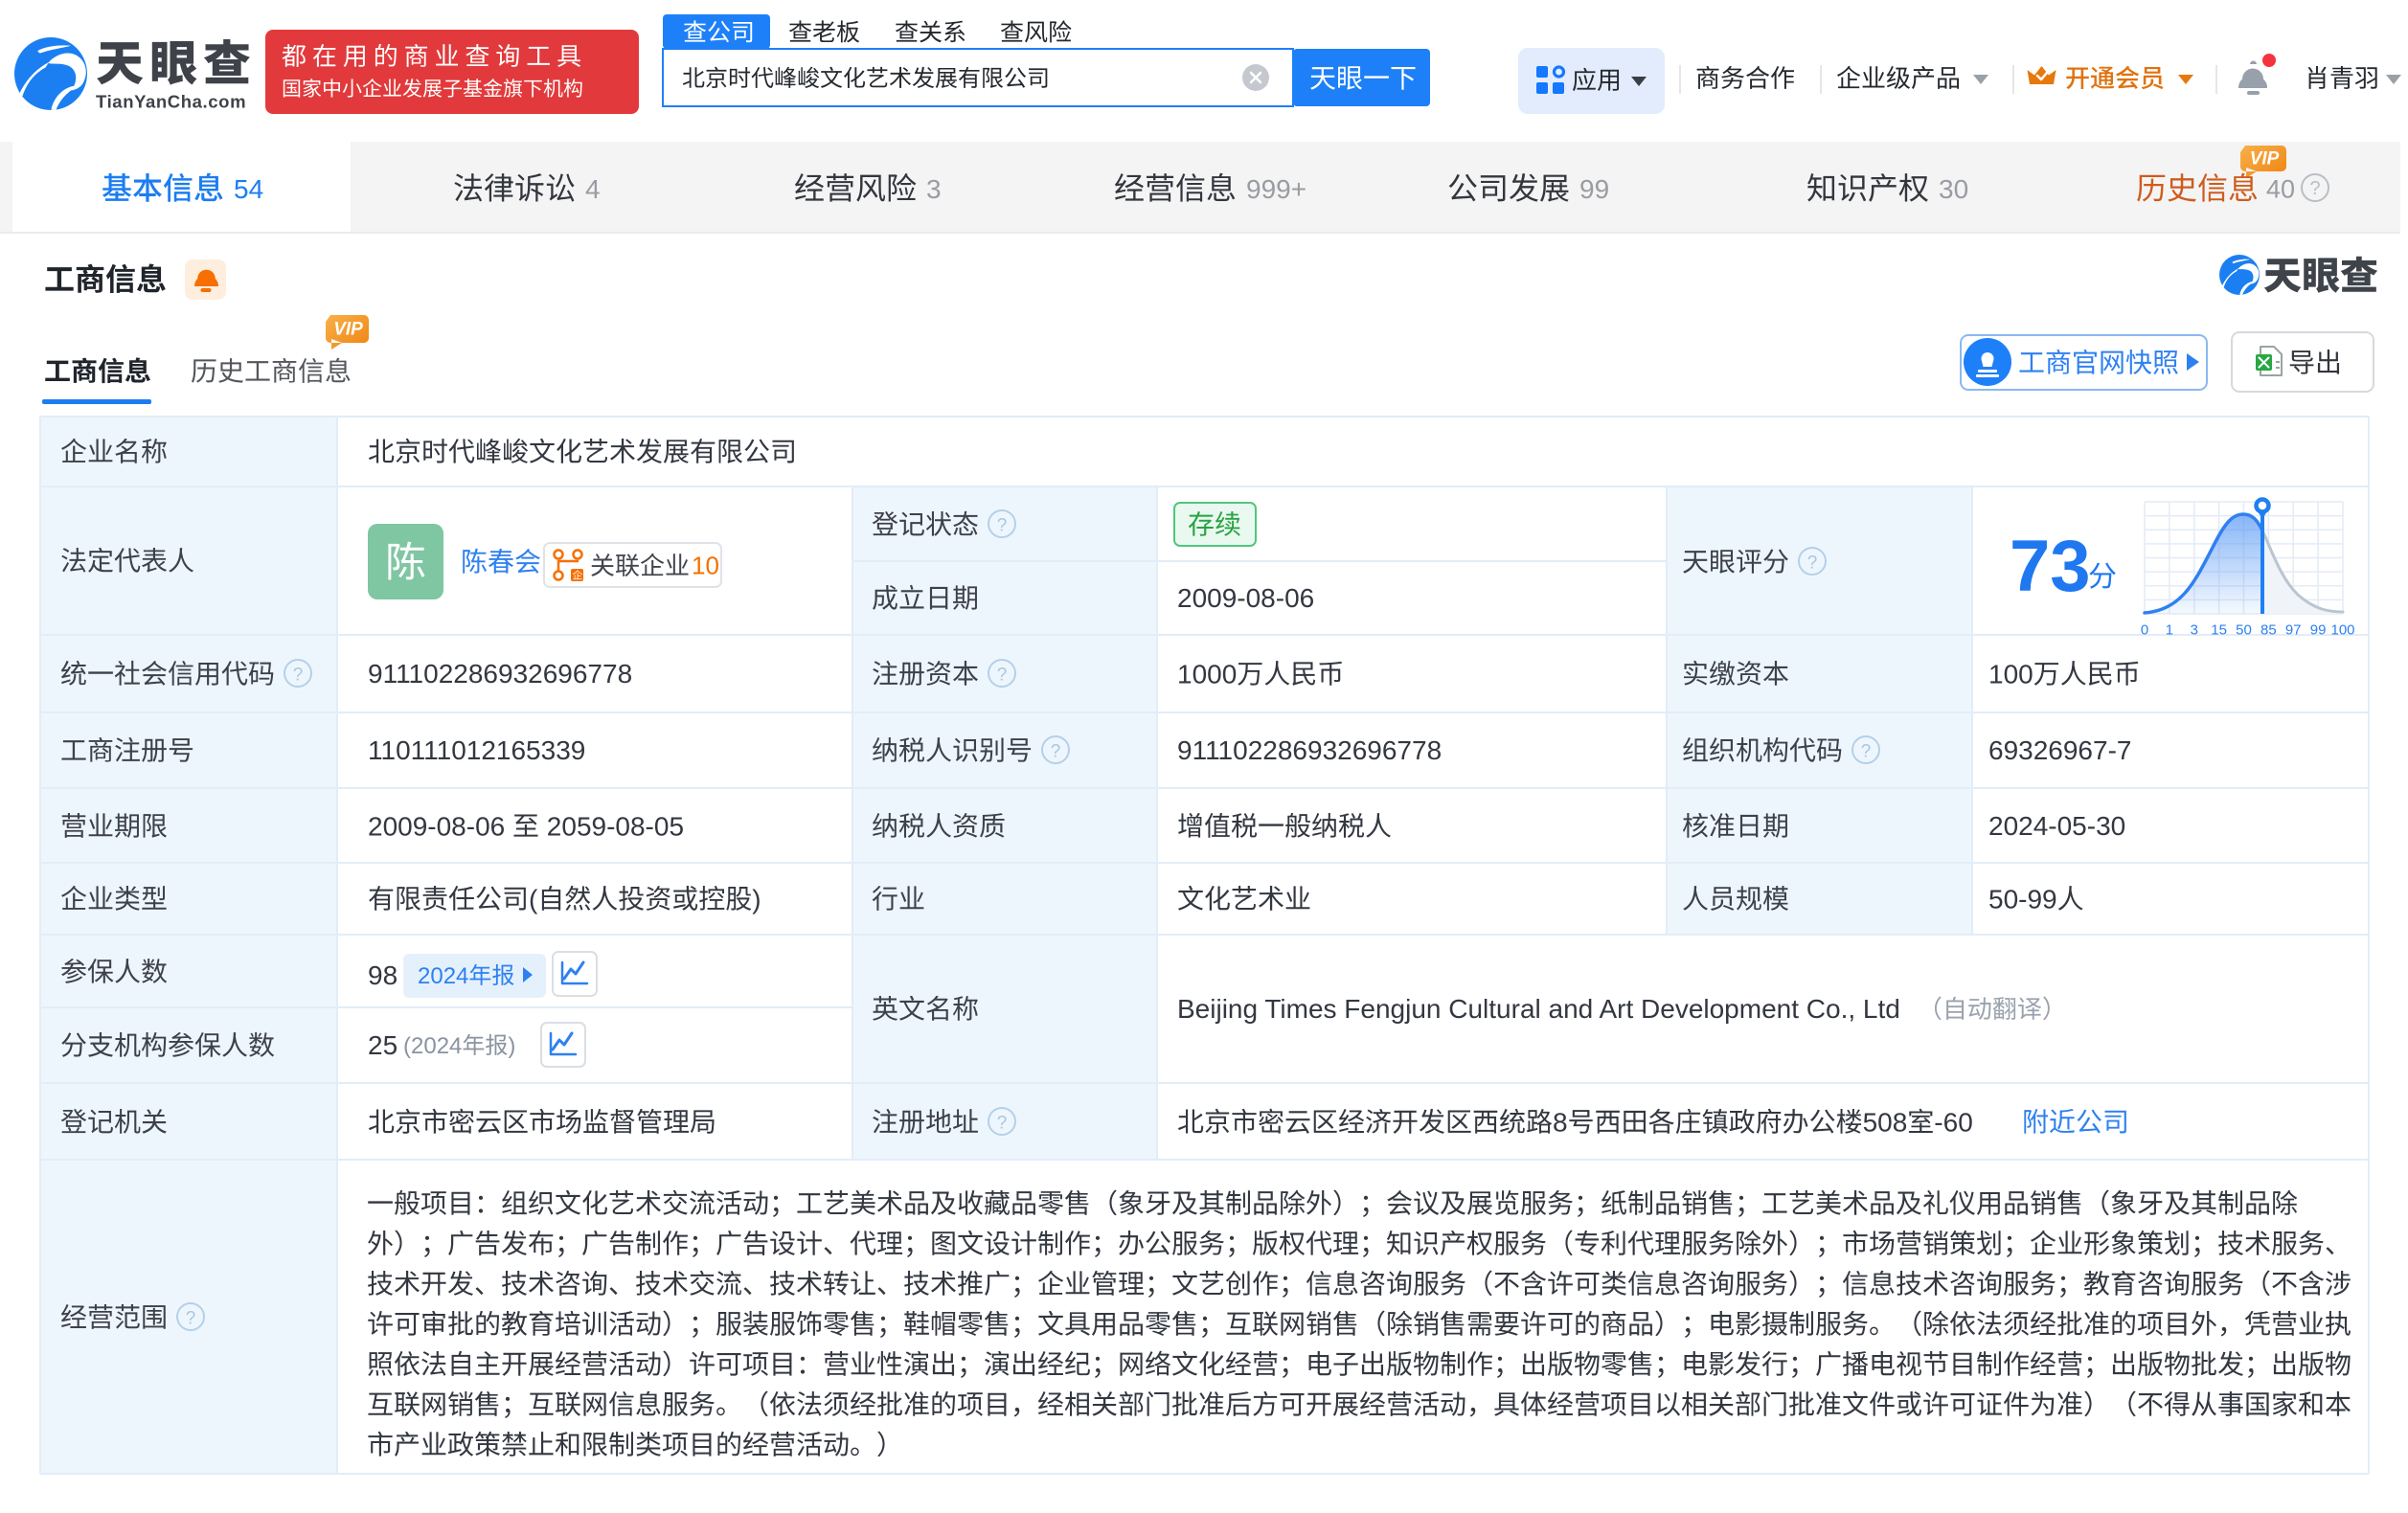  Describe the element at coordinates (171, 102) in the screenshot. I see `svg-text: TianYanCha.com` at that location.